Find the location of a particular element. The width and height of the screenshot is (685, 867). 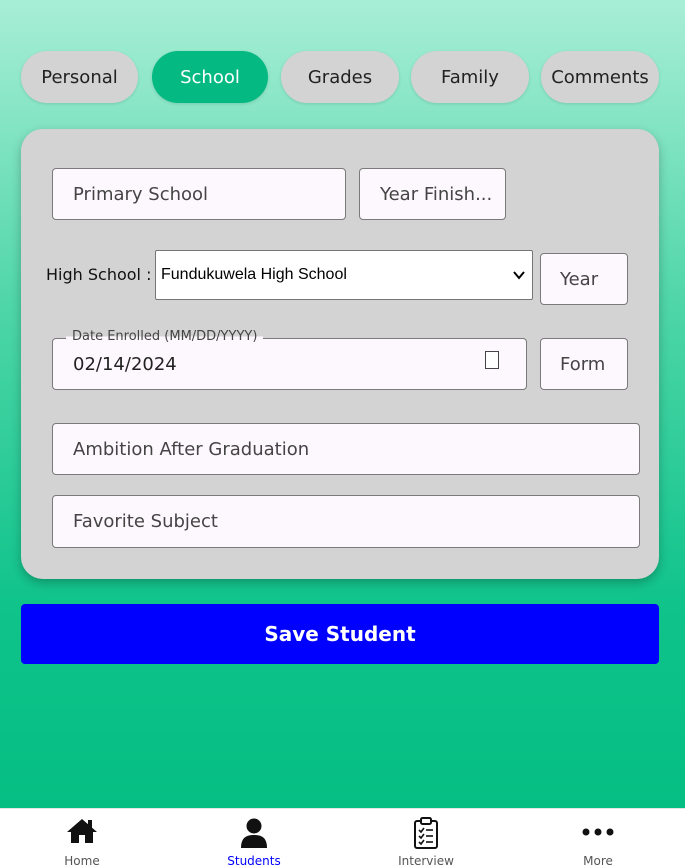

tab-bar: Personal School Grades Family Comments is located at coordinates (341, 77).